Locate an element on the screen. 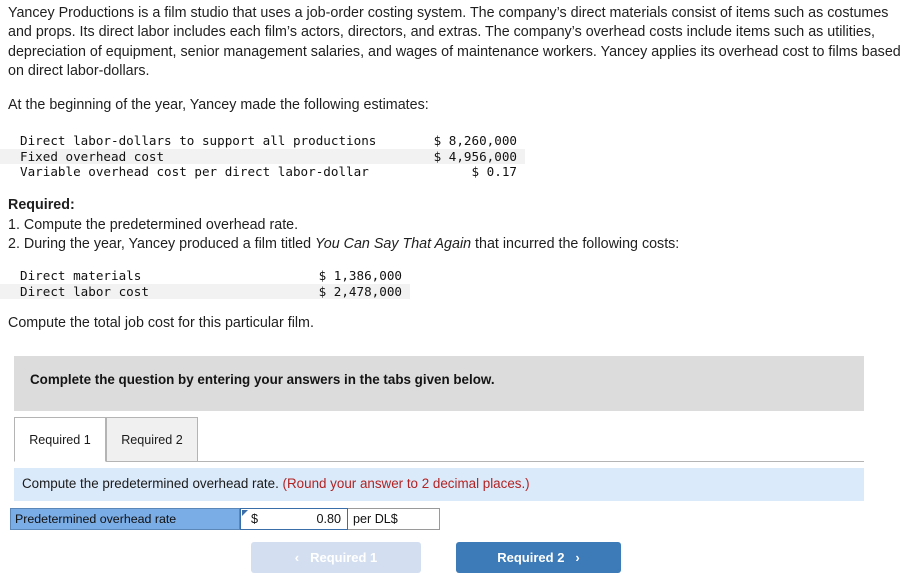 The height and width of the screenshot is (582, 920). predetermined-overhead-rate-input: $ 0.80 is located at coordinates (294, 519).